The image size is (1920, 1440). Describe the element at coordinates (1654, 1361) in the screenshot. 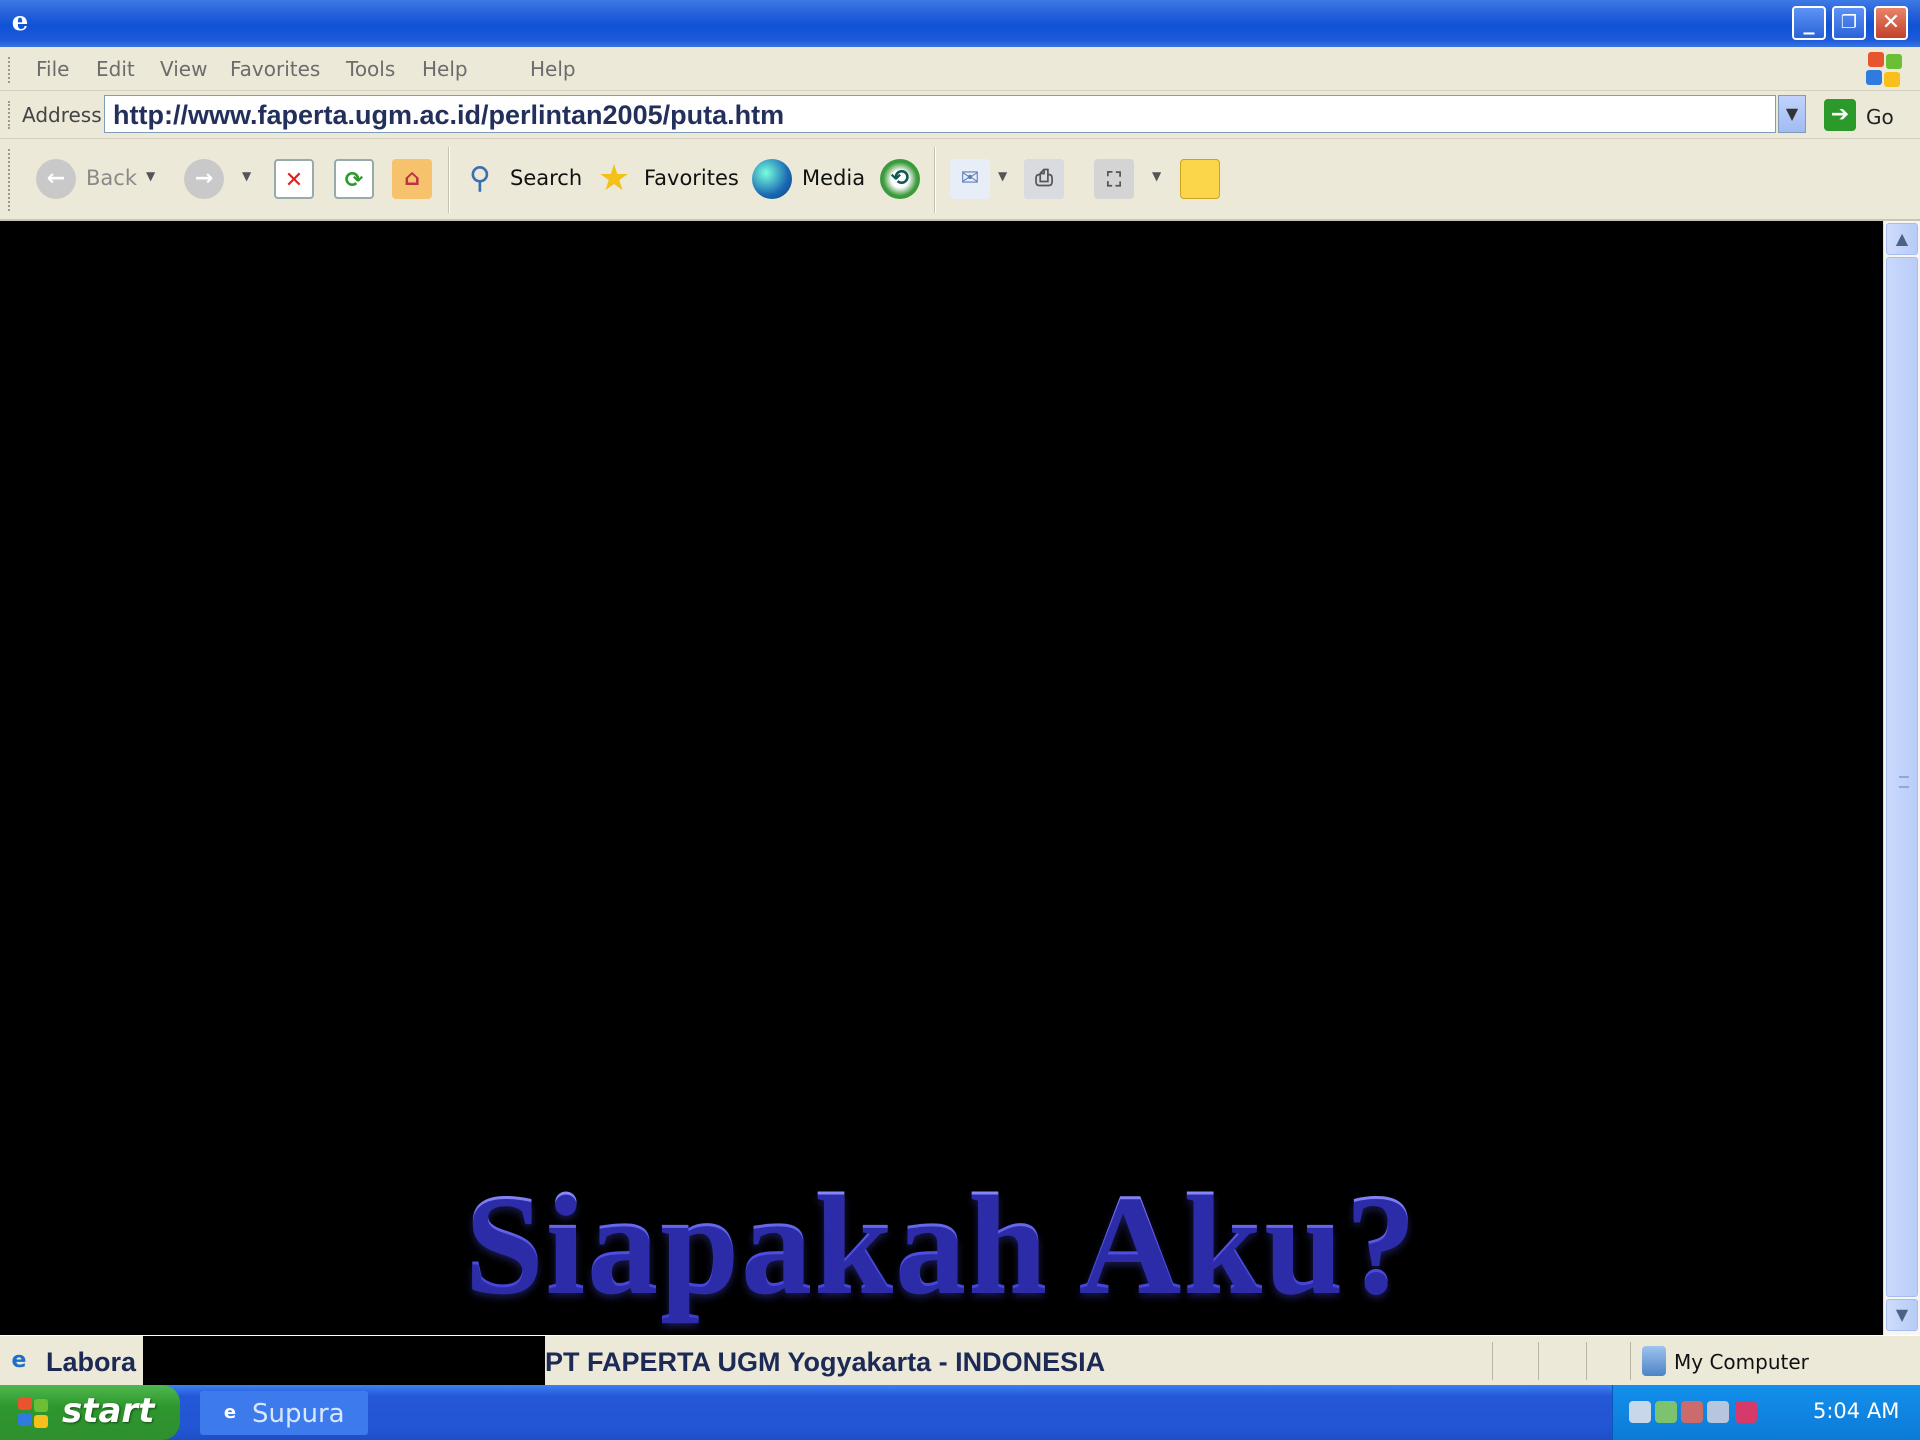

I see `my-computer-icon` at that location.